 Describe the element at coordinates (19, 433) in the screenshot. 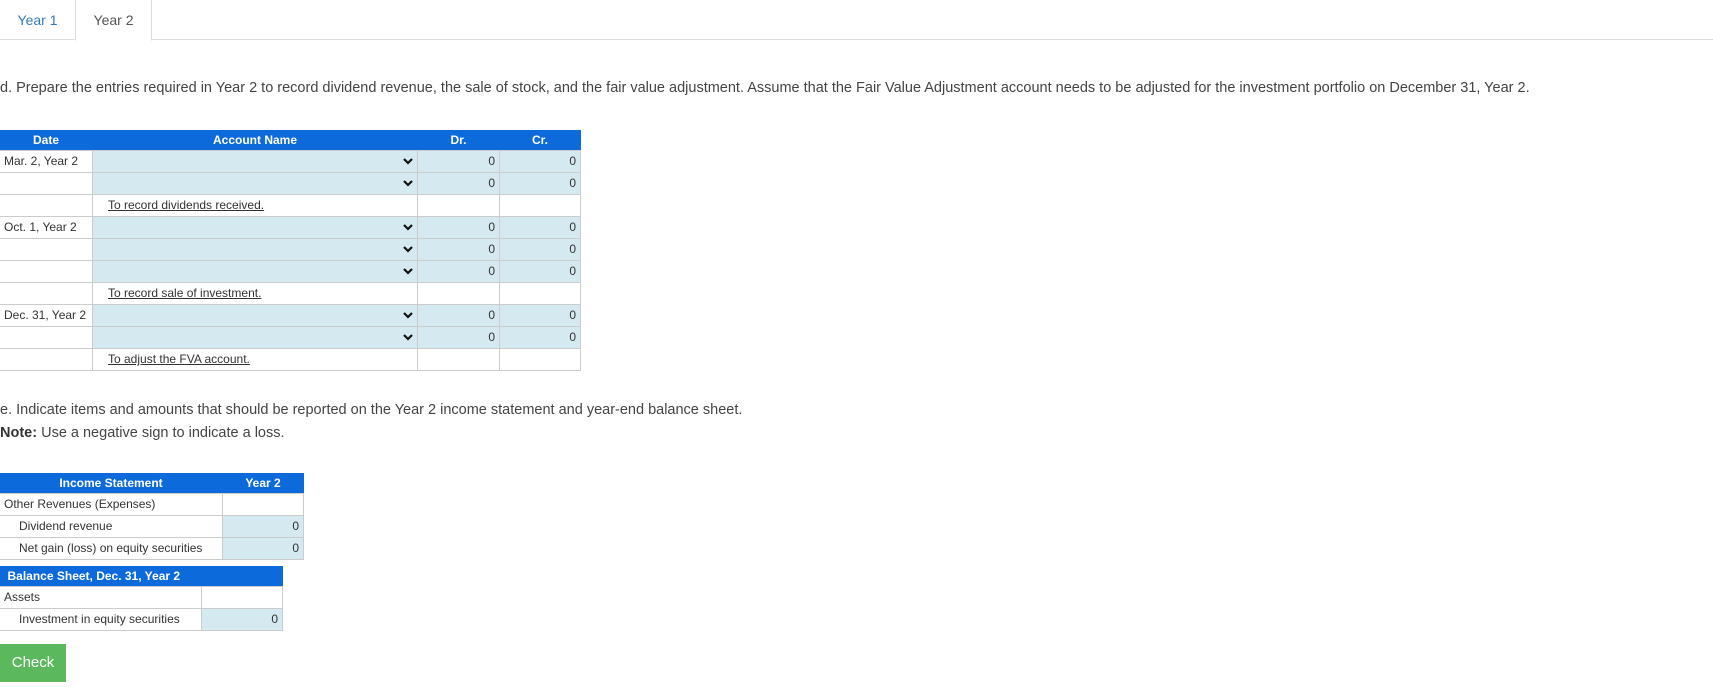

I see `note-label: Note:` at that location.